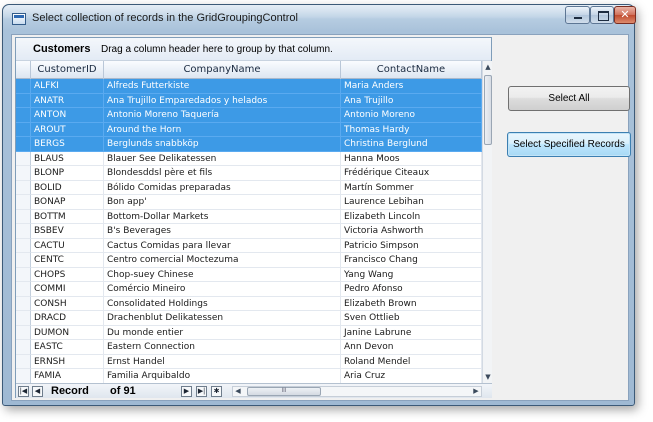 This screenshot has height=422, width=653. Describe the element at coordinates (186, 391) in the screenshot. I see `next-record-icon: ▶` at that location.